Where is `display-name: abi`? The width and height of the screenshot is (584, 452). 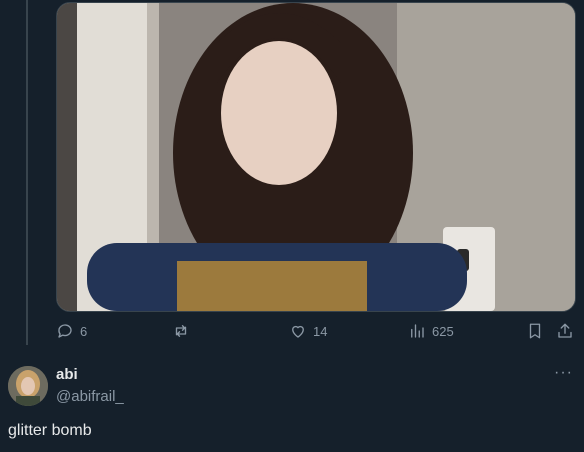 display-name: abi is located at coordinates (67, 374).